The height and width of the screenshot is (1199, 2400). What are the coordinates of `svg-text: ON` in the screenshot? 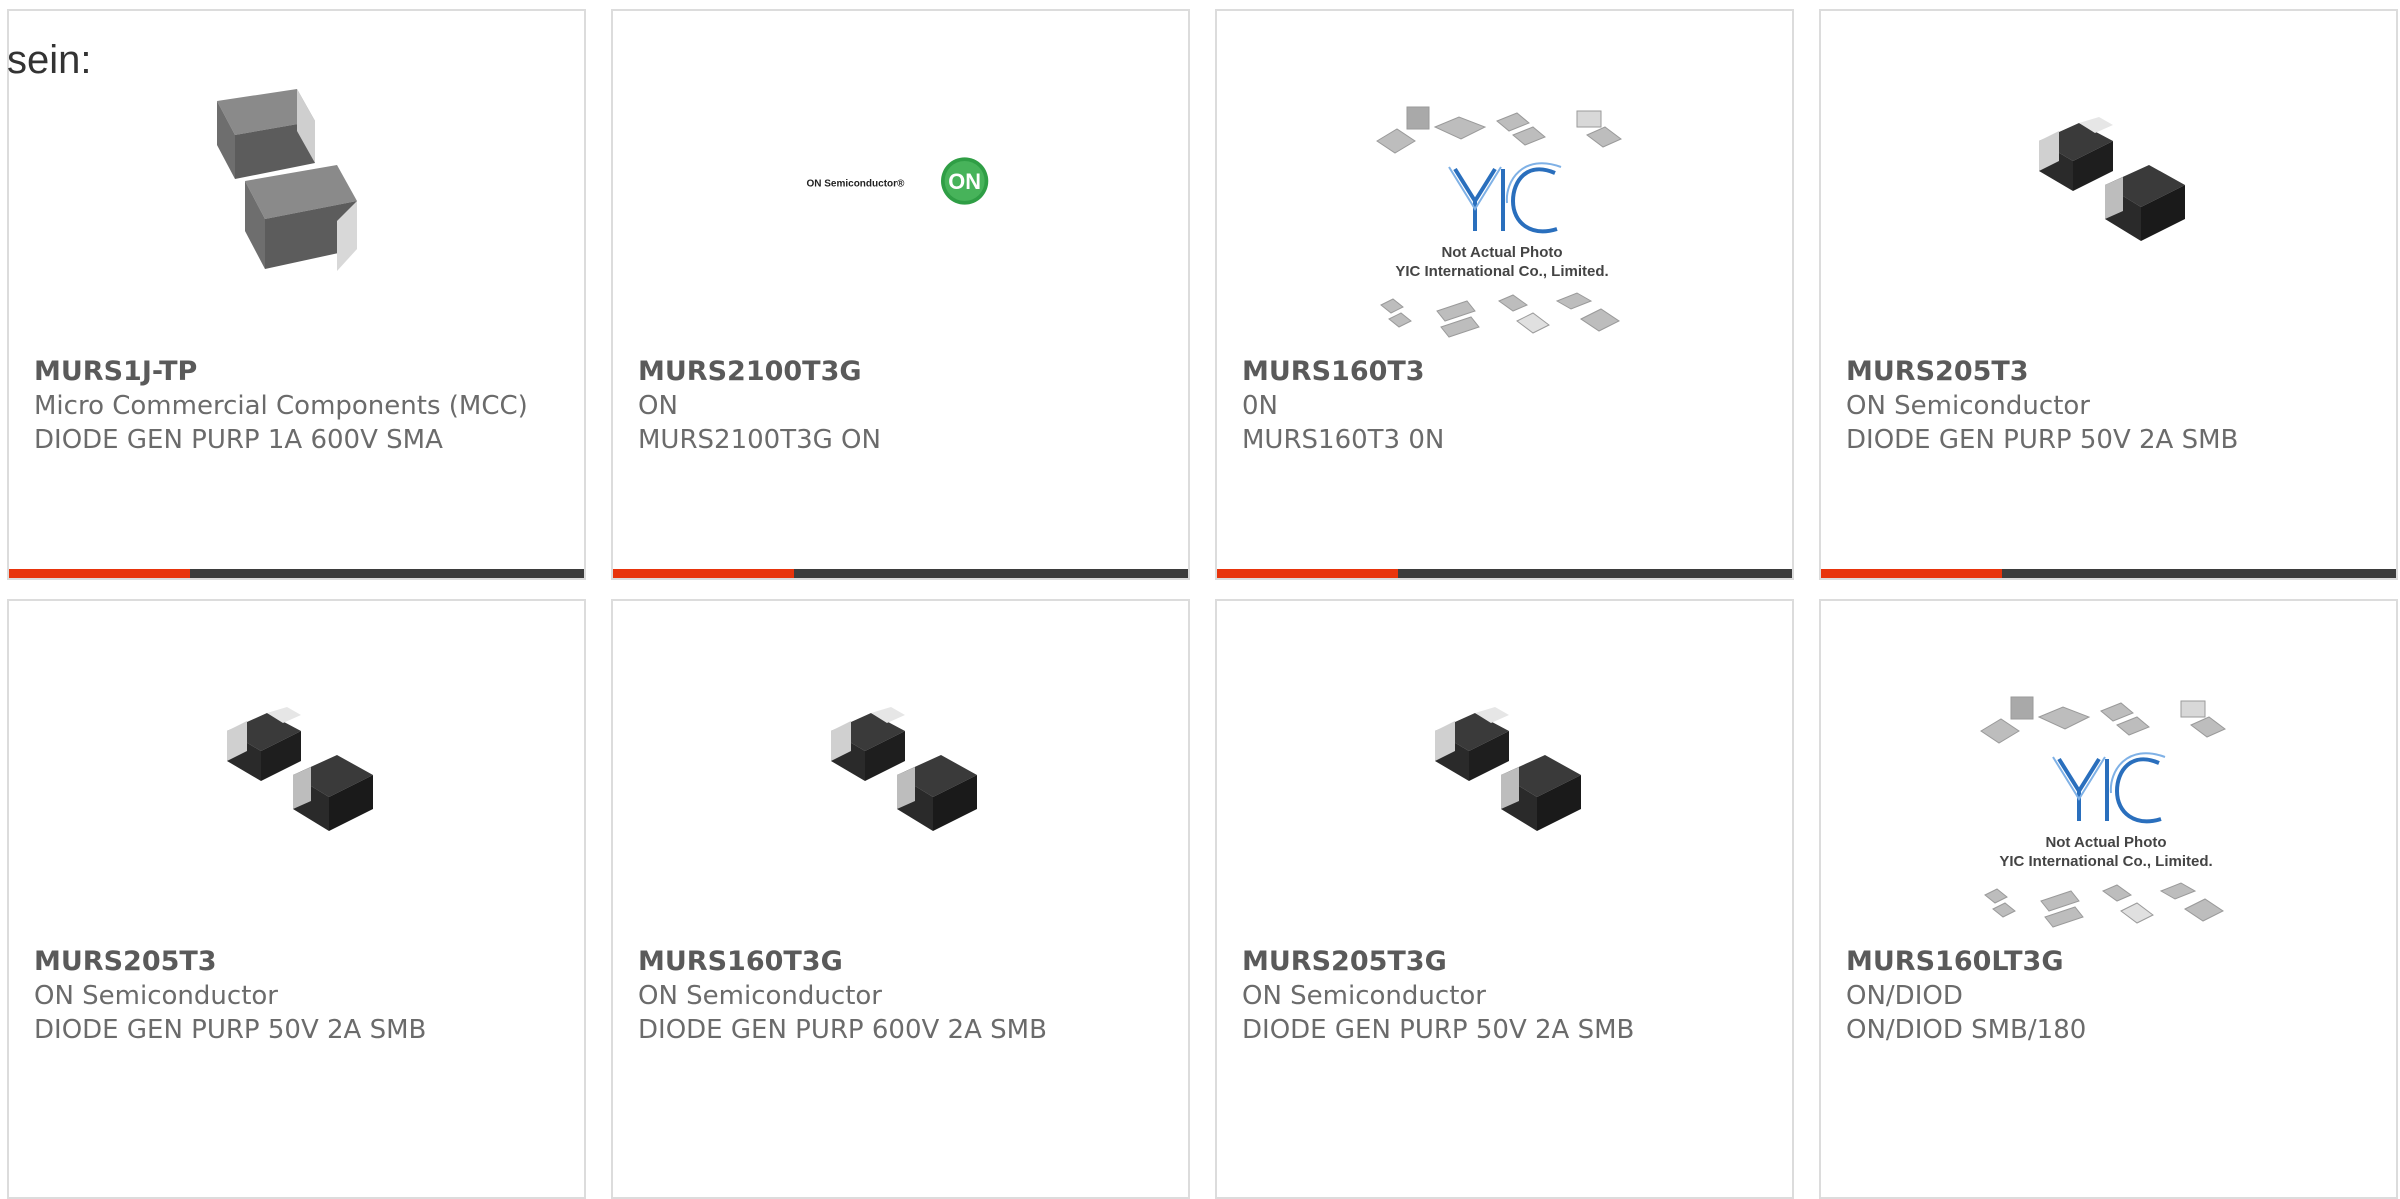 It's located at (964, 181).